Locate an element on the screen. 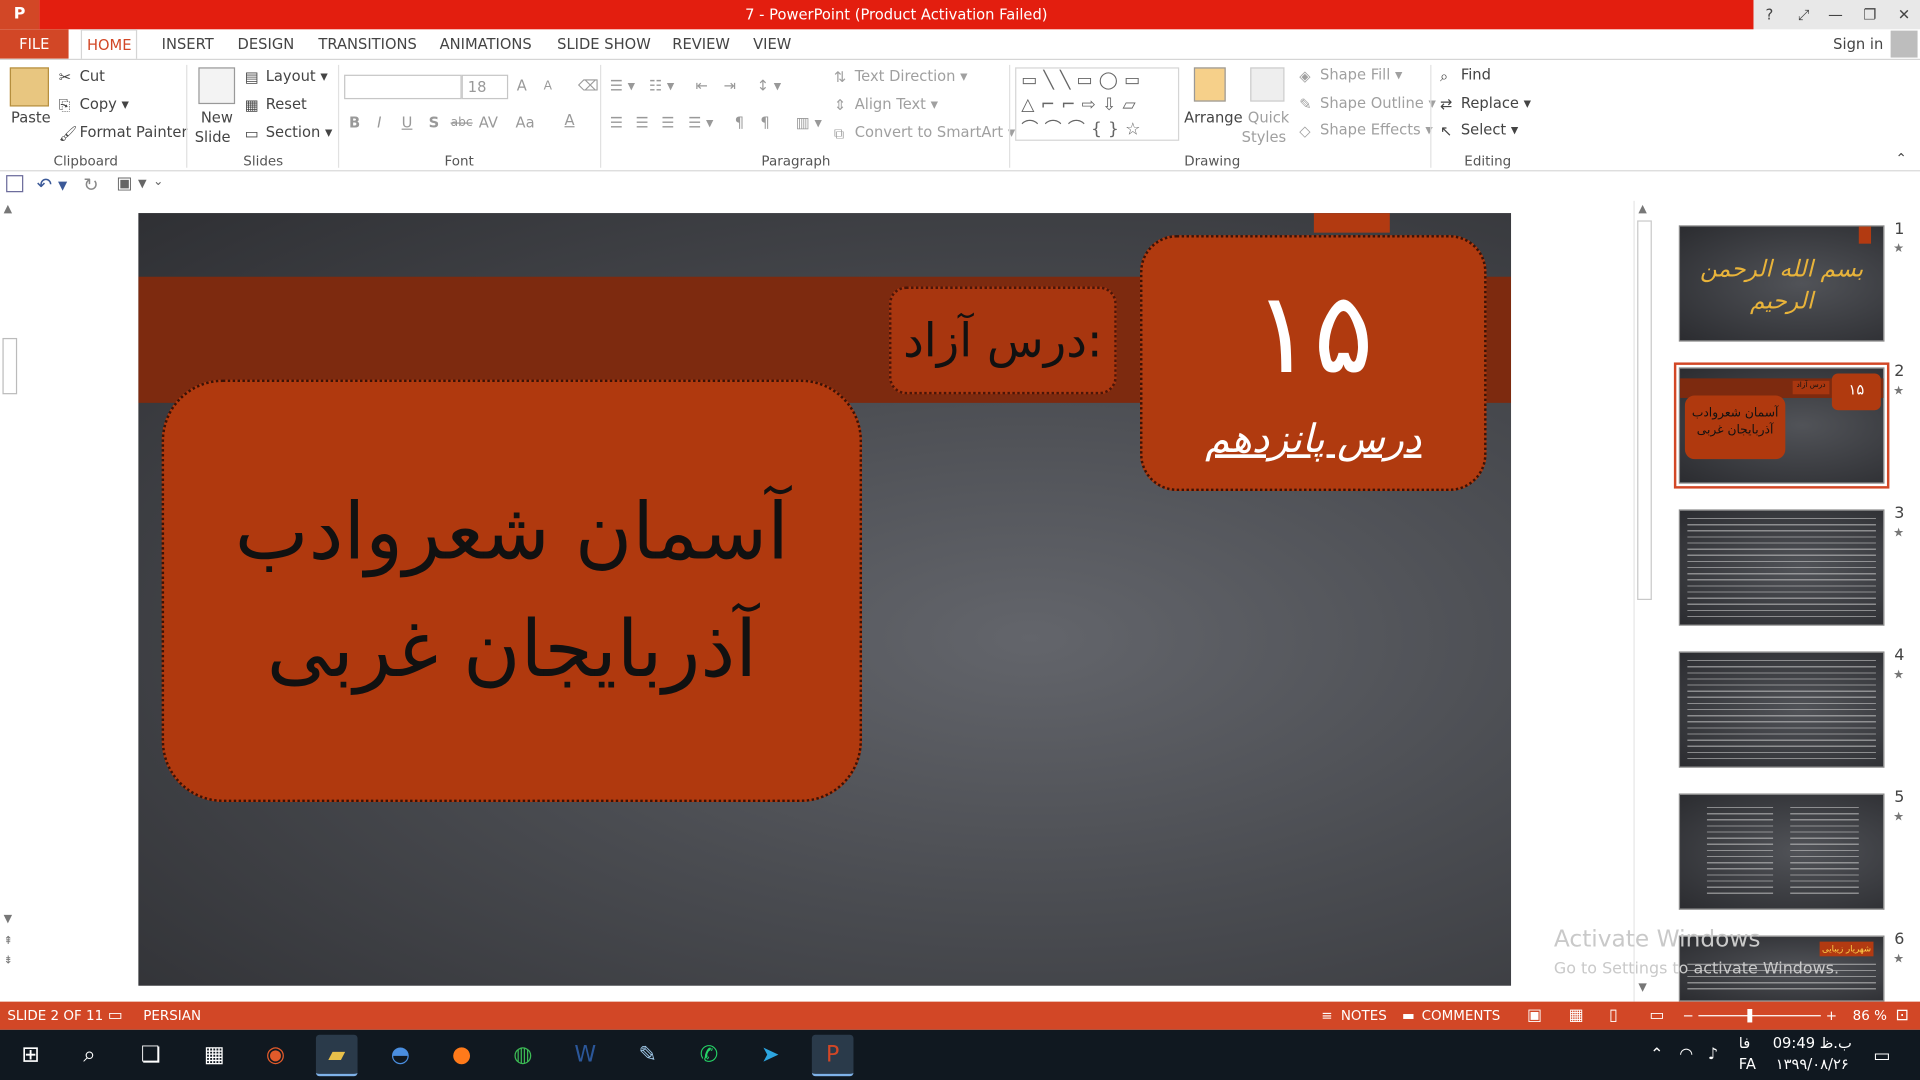  fit-to-window-icon: ⊡ is located at coordinates (1902, 1016).